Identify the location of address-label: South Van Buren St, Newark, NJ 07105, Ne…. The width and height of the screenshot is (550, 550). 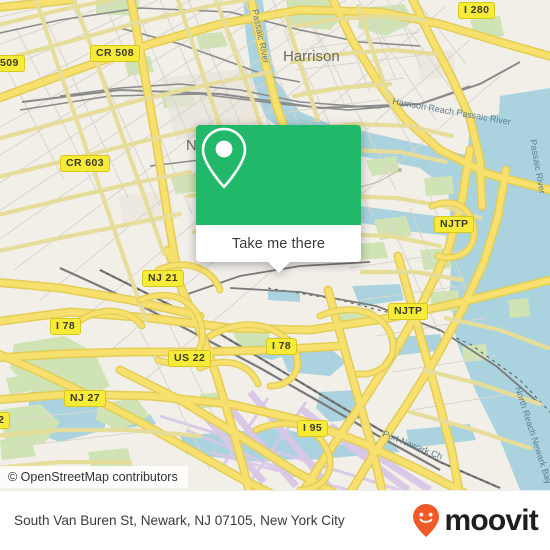
(179, 520).